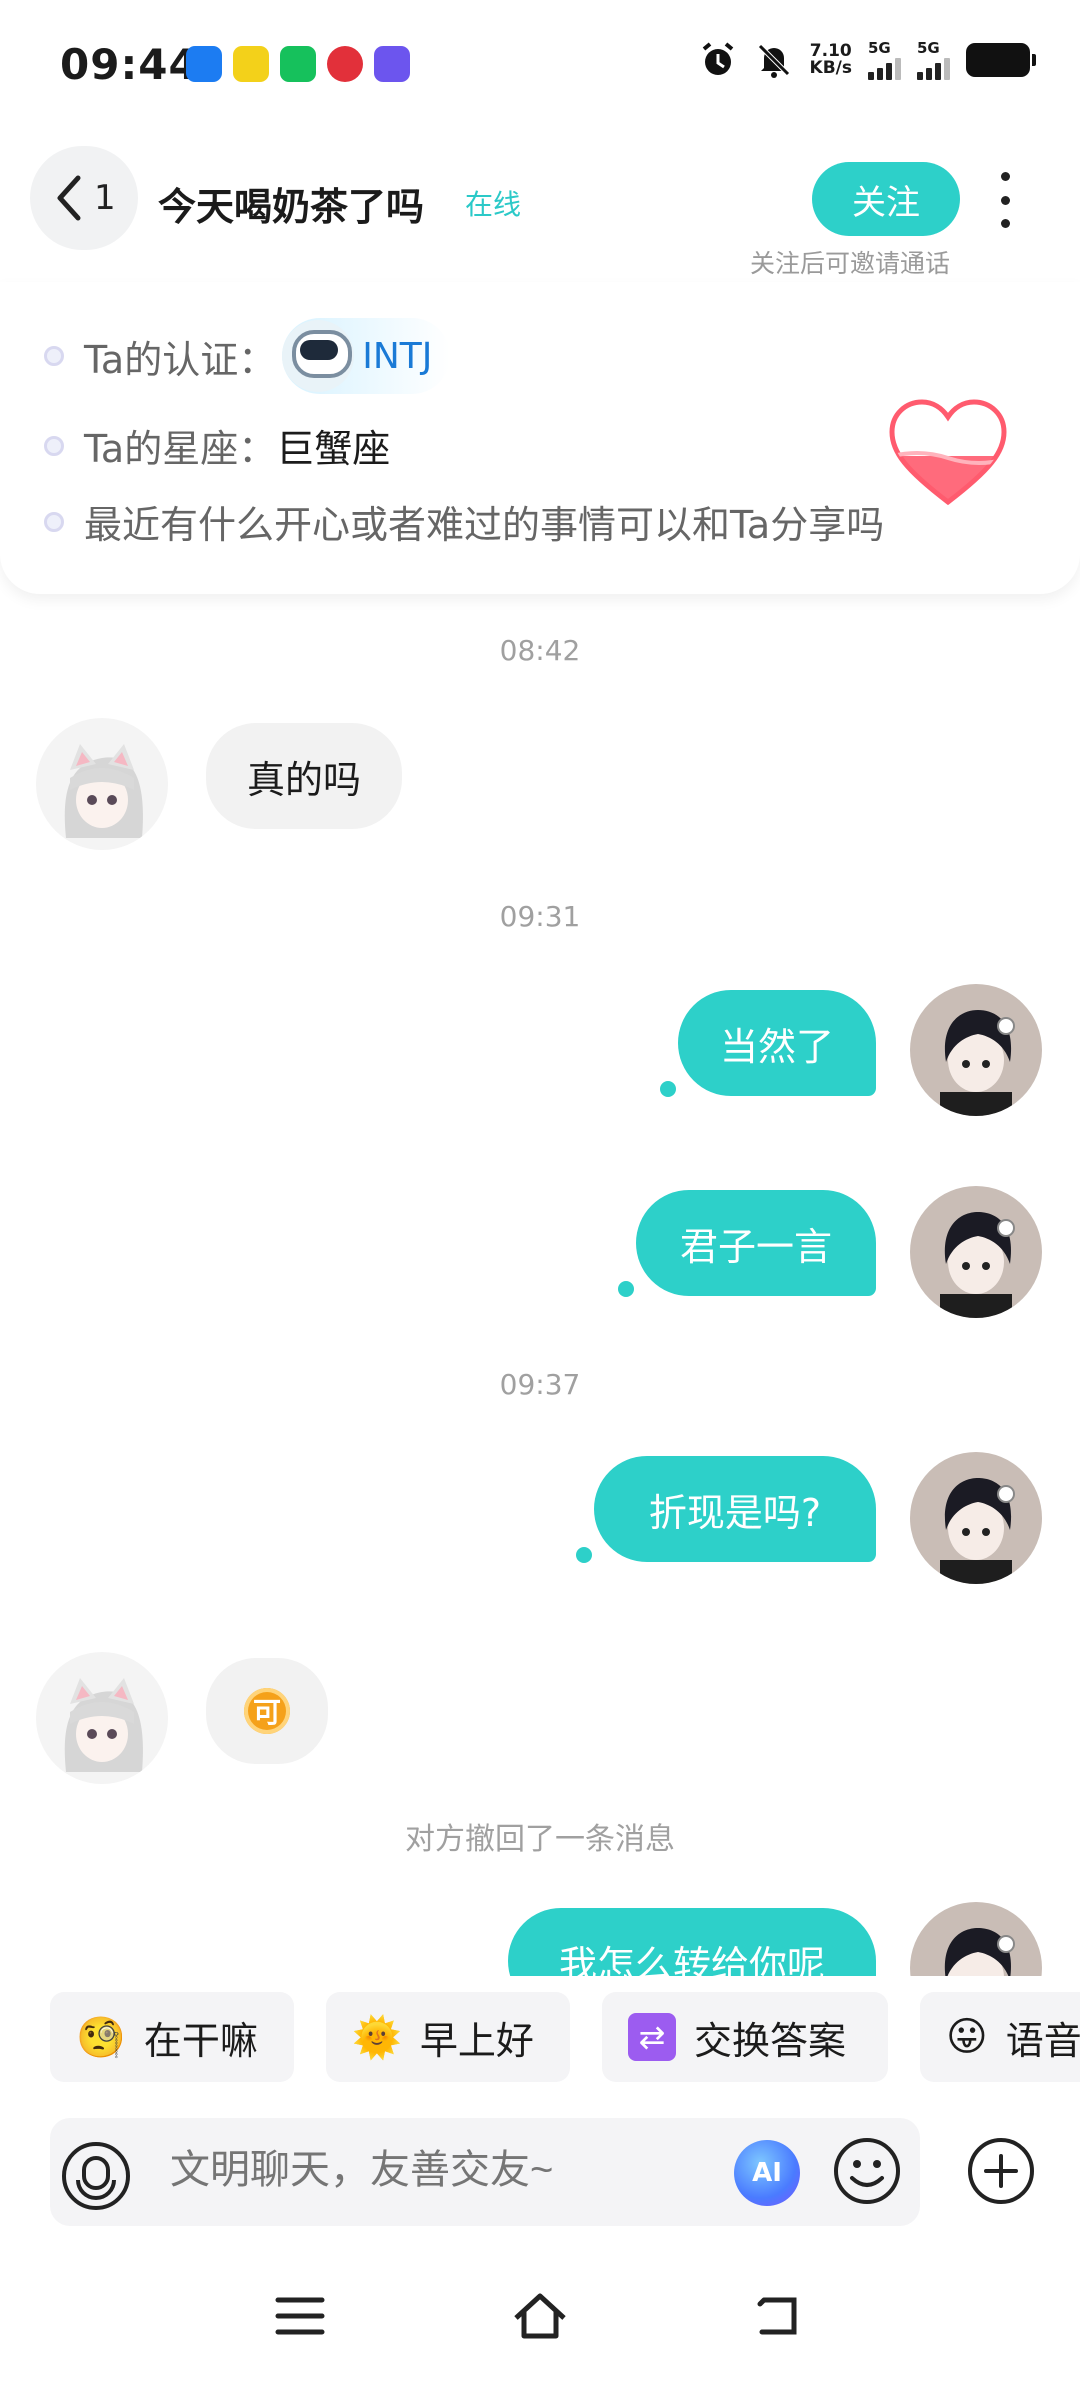 The image size is (1080, 2400). What do you see at coordinates (440, 2170) in the screenshot?
I see `message-input` at bounding box center [440, 2170].